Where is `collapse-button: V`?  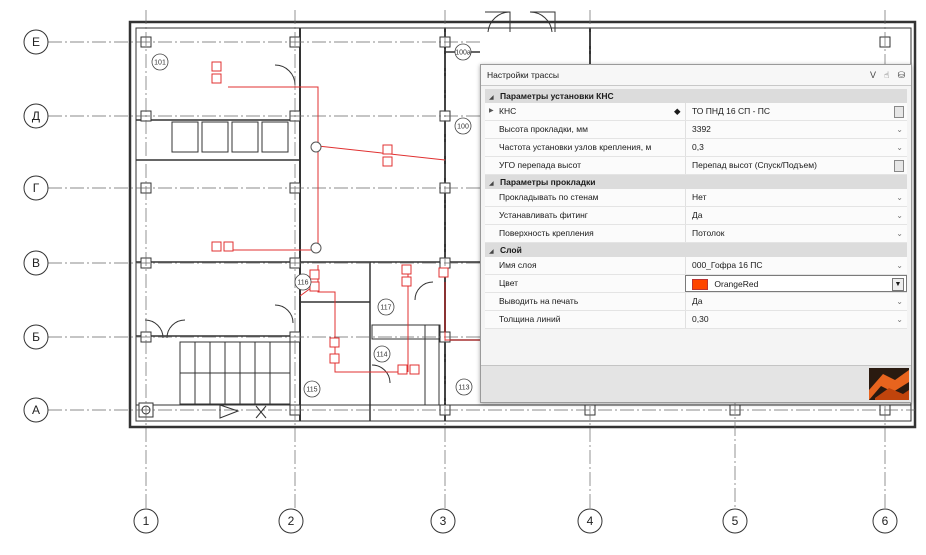
collapse-button: V is located at coordinates (873, 75).